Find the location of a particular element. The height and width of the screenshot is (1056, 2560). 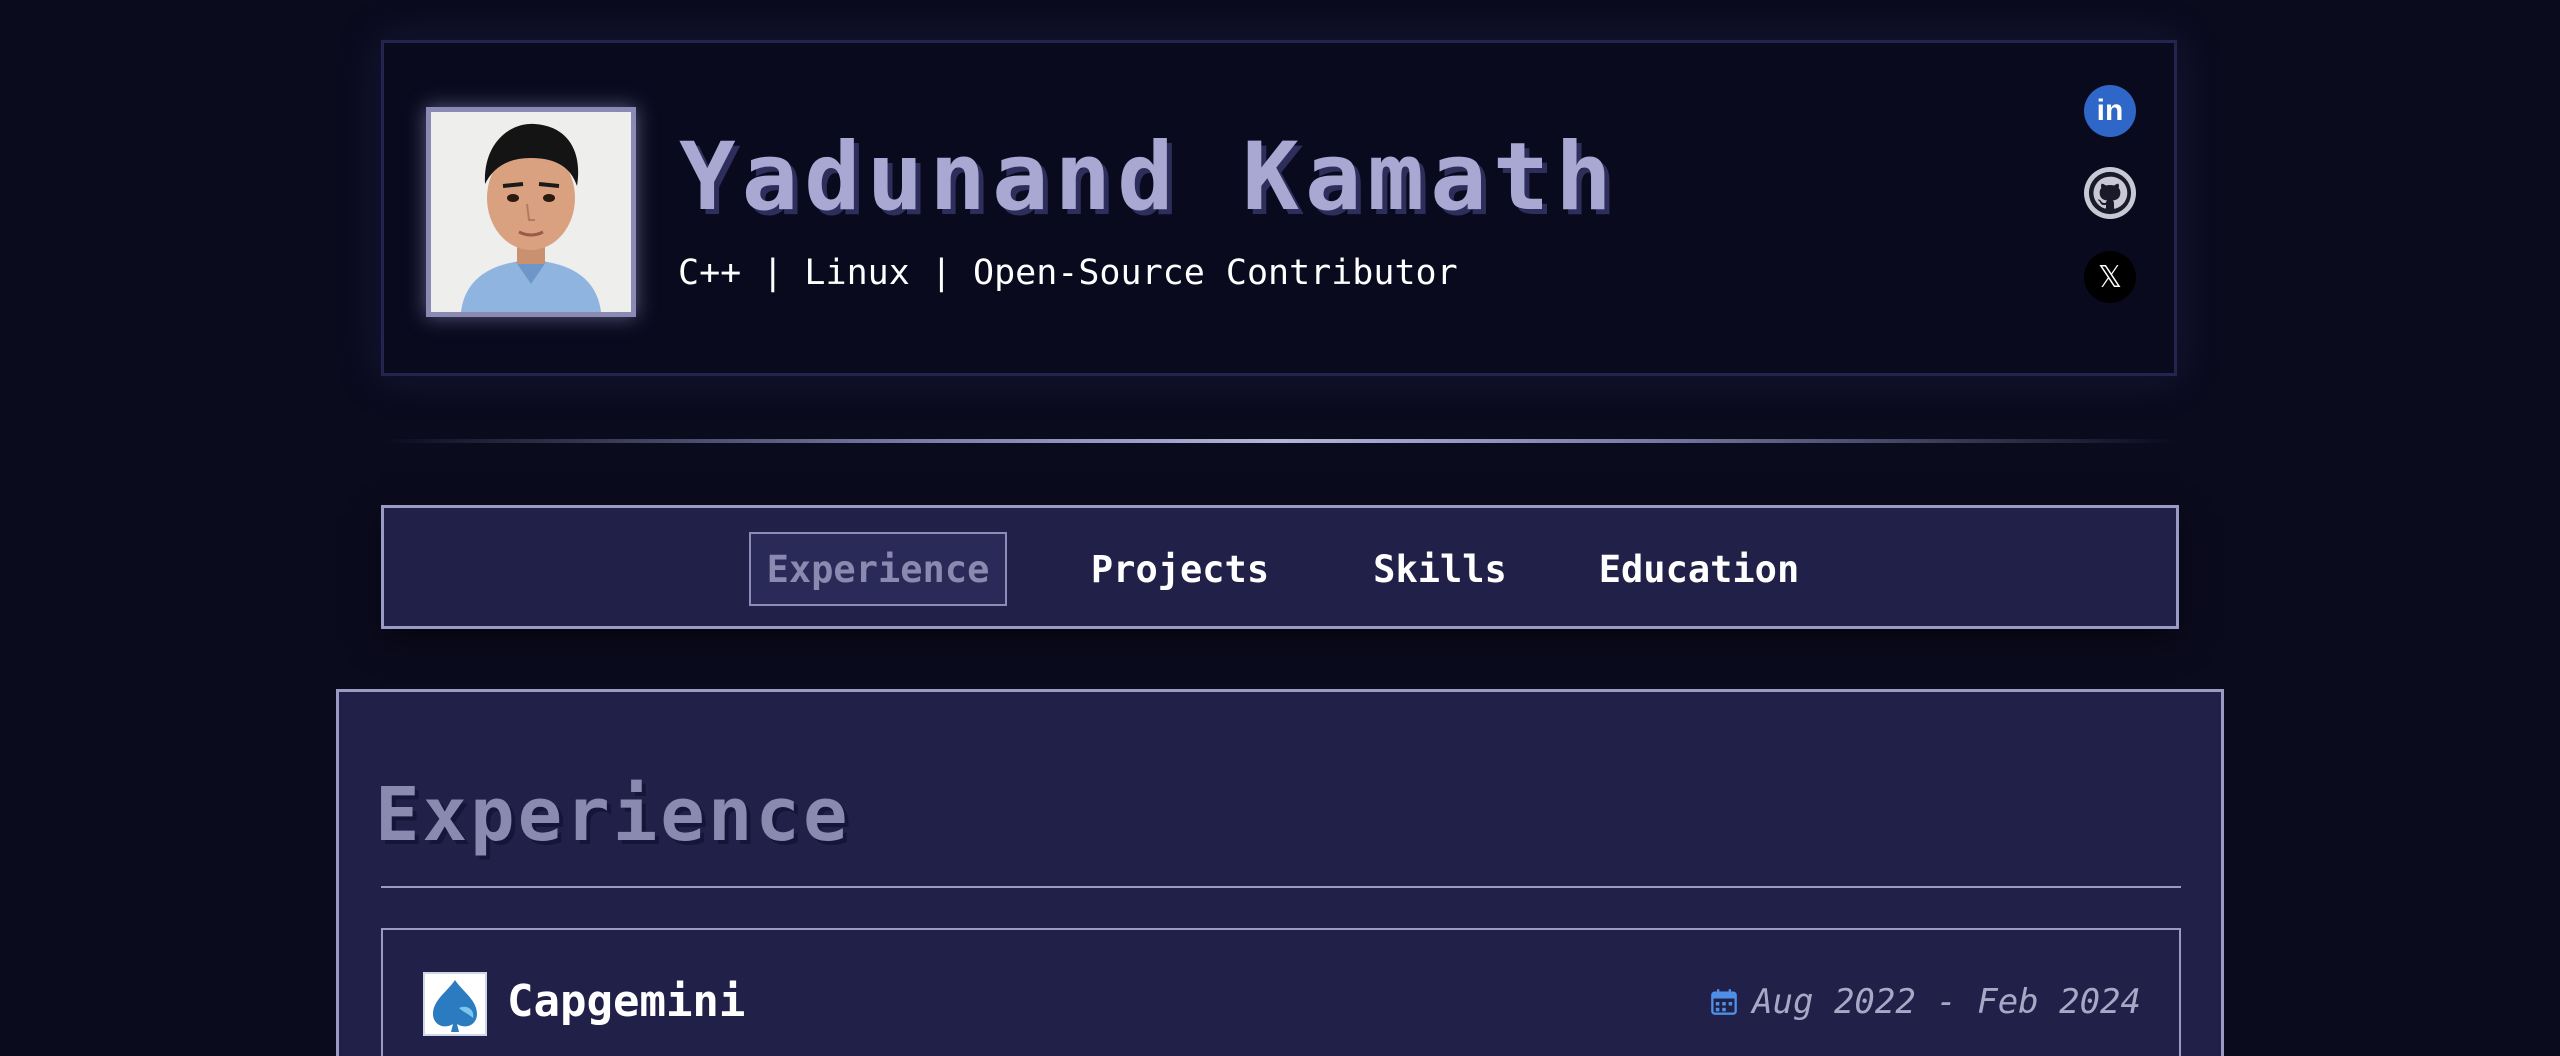

section-divider is located at coordinates (1281, 887).